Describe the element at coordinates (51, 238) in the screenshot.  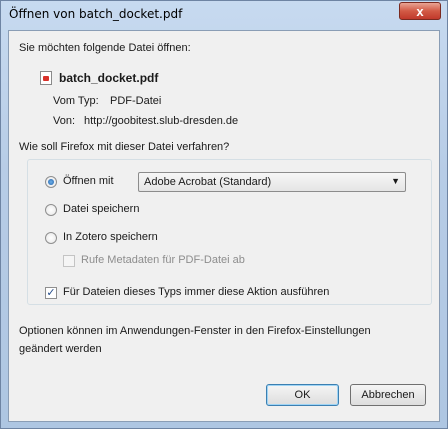
I see `zotero-radio` at that location.